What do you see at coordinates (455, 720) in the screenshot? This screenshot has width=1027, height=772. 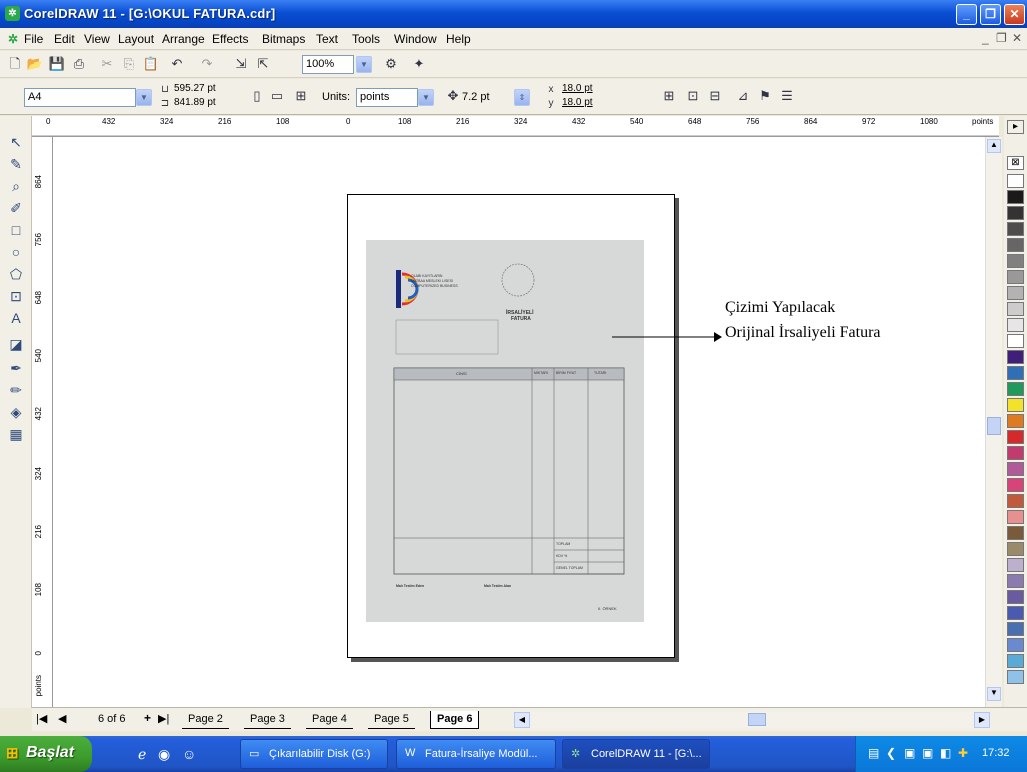 I see `page-tab-active: Page 6` at bounding box center [455, 720].